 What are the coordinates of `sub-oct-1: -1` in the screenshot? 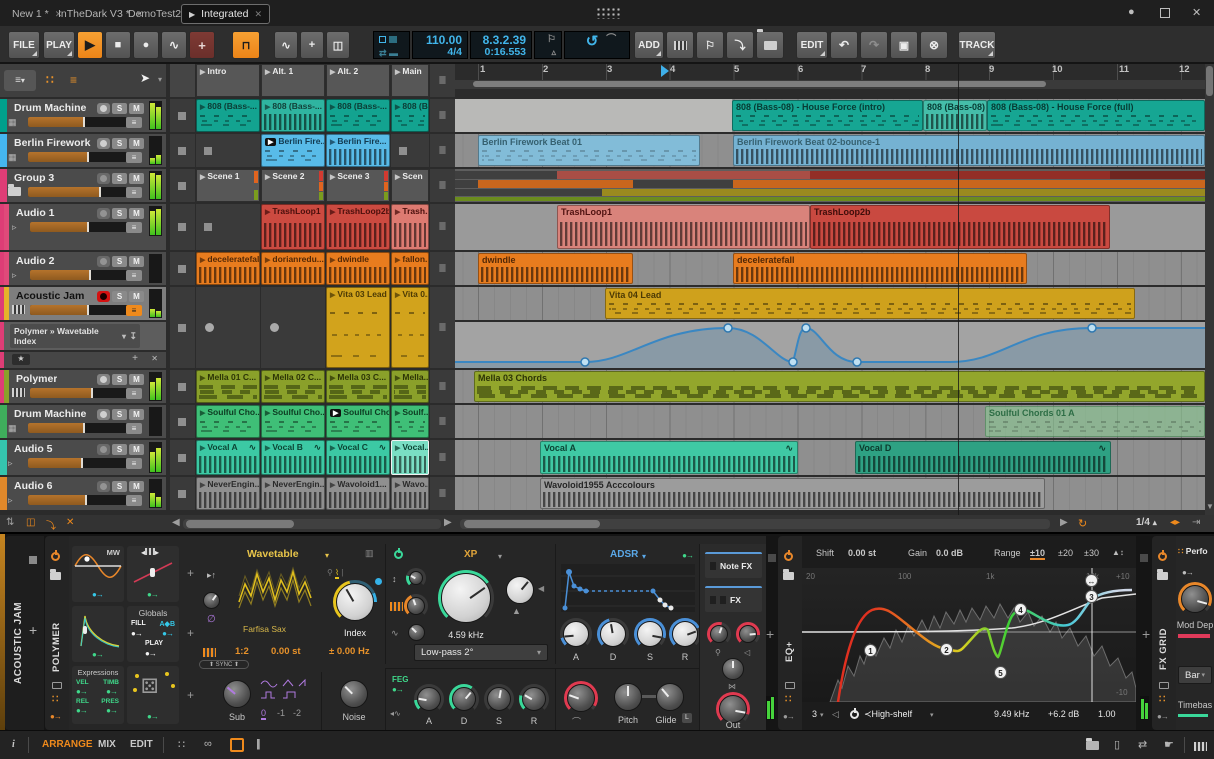 It's located at (281, 713).